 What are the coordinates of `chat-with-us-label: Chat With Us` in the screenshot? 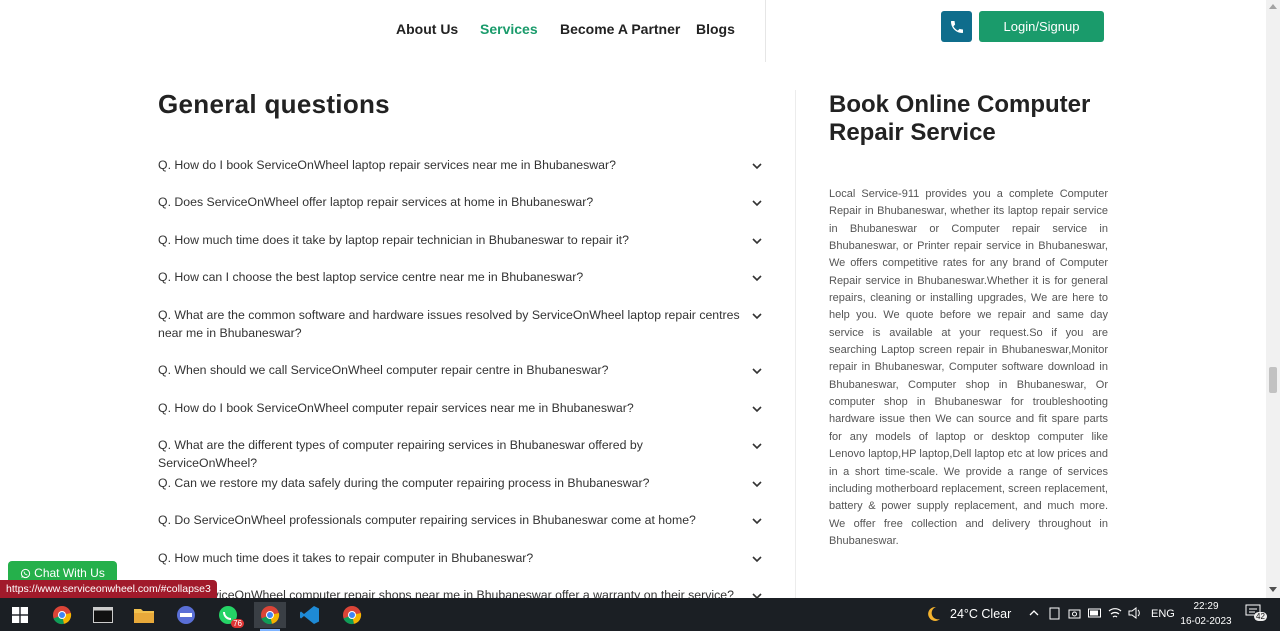 It's located at (69, 573).